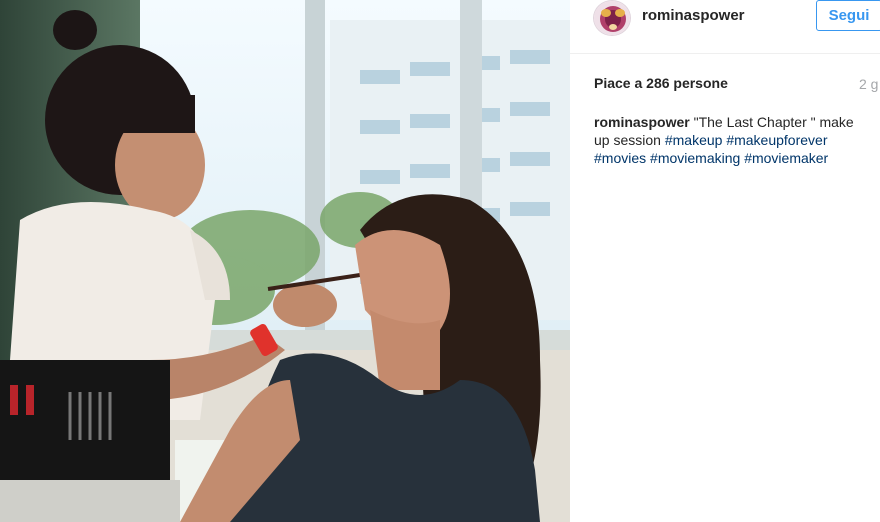  What do you see at coordinates (693, 15) in the screenshot?
I see `post-username: rominaspower` at bounding box center [693, 15].